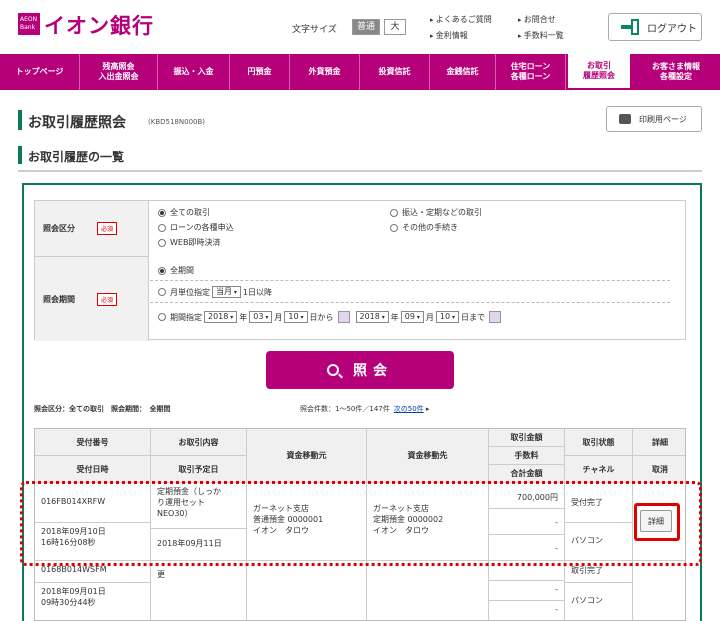 The height and width of the screenshot is (621, 720). I want to click on from-day-select: 10, so click(296, 317).